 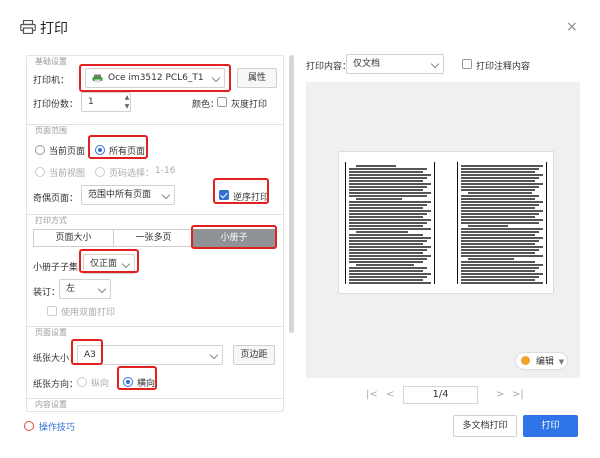 I want to click on grayscale-checkbox, so click(x=222, y=102).